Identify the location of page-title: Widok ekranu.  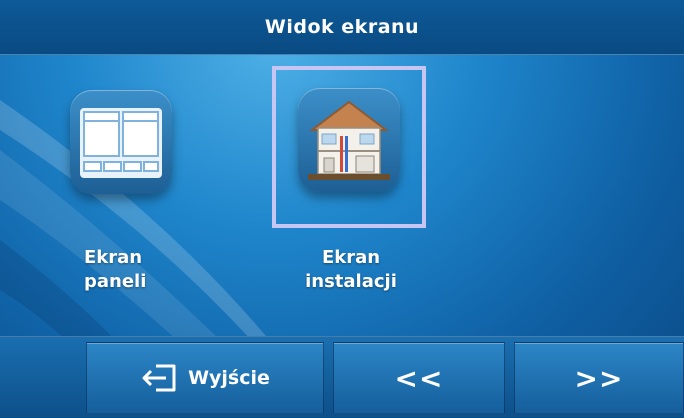
(342, 27).